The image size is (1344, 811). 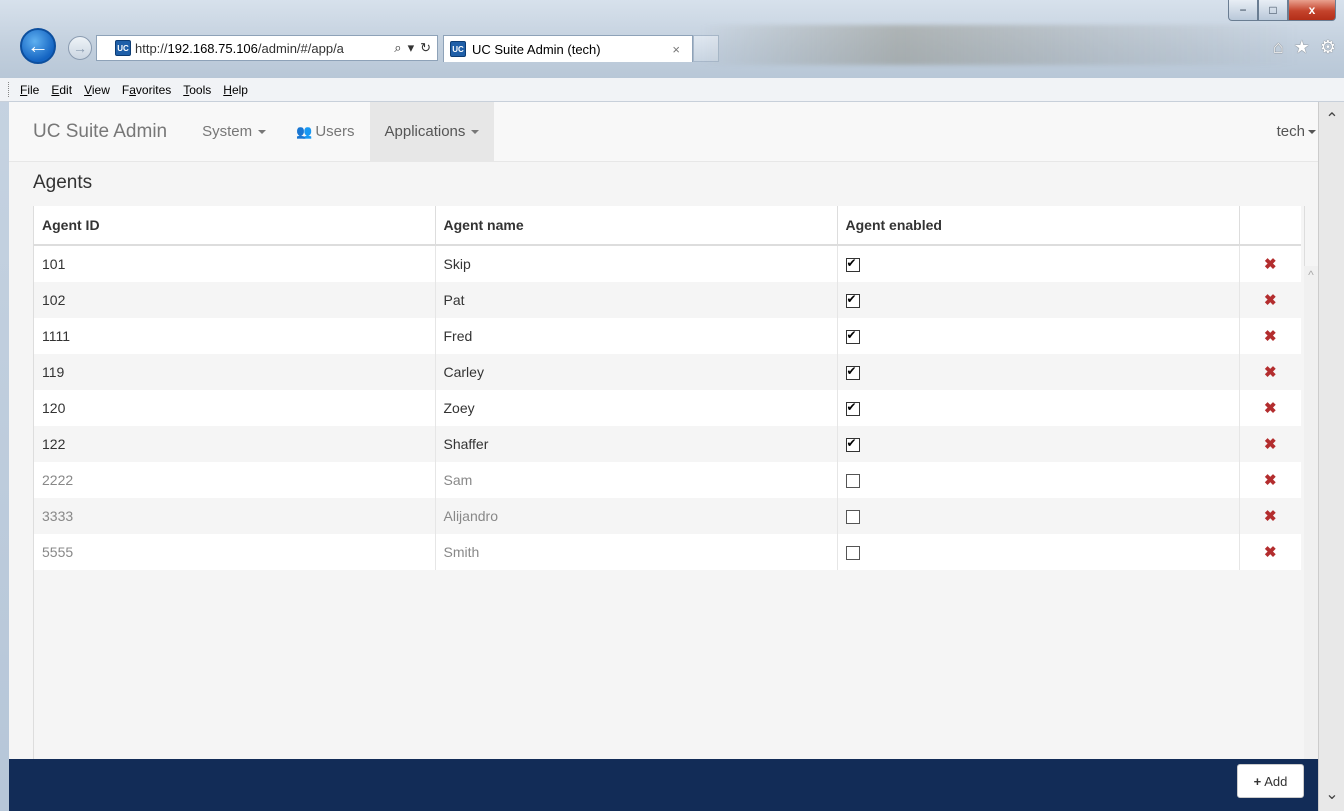 I want to click on agent-id-cell: 102, so click(x=235, y=300).